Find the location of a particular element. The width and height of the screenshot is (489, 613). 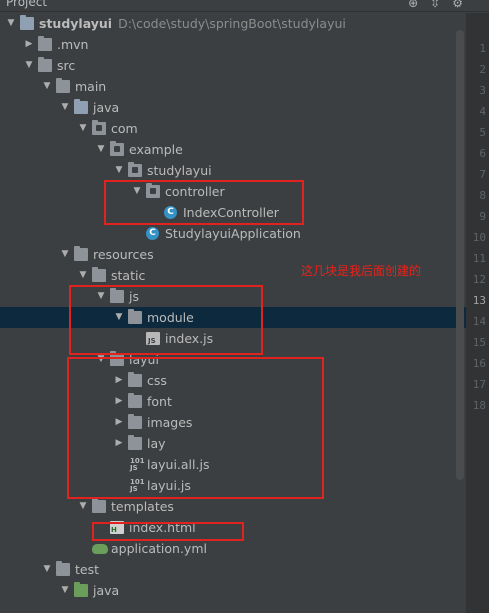

spring-app-class-icon: C is located at coordinates (152, 233).